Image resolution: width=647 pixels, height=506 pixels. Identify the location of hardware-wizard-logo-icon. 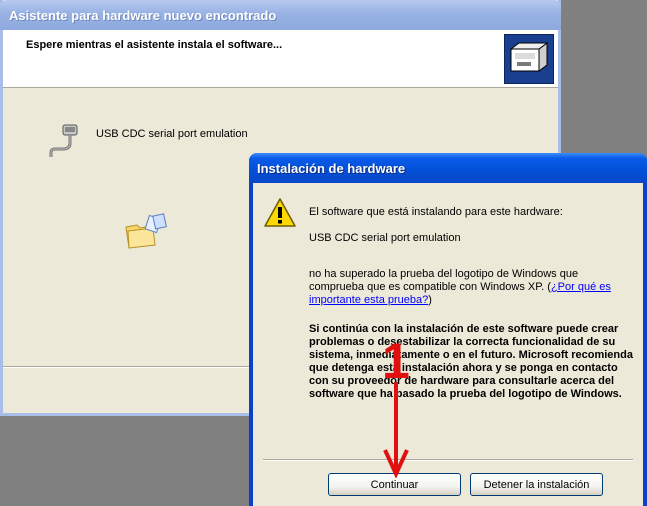
(529, 59).